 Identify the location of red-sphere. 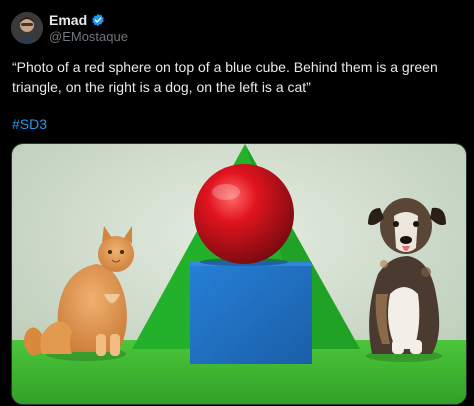
(244, 214).